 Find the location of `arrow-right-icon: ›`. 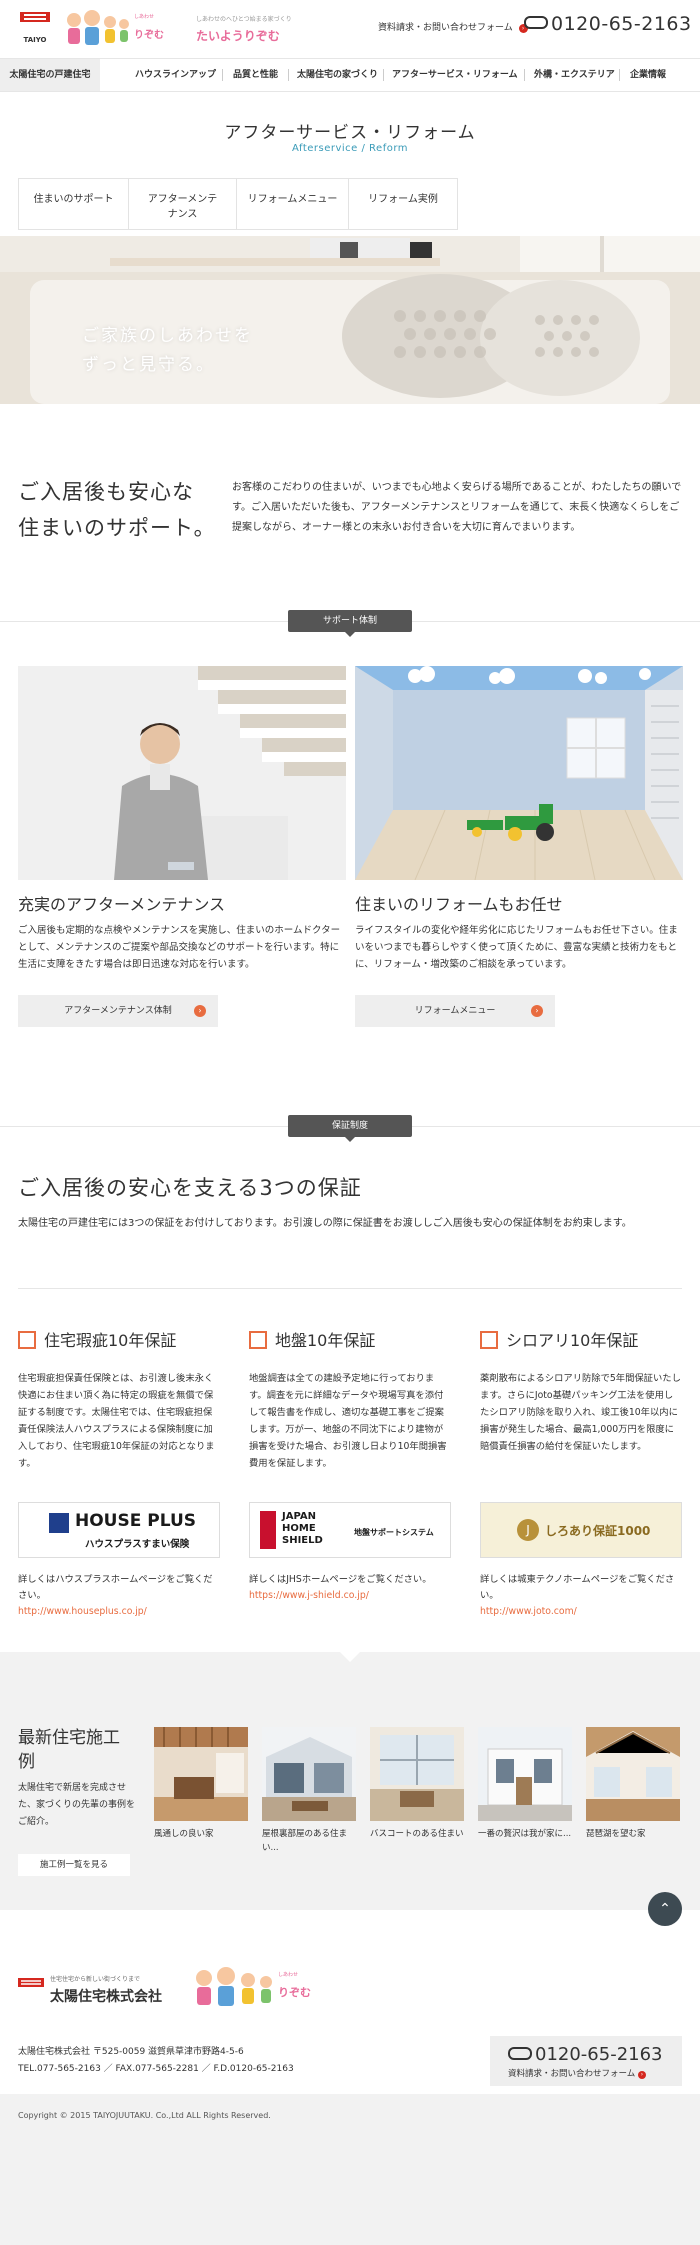

arrow-right-icon: › is located at coordinates (641, 2075).